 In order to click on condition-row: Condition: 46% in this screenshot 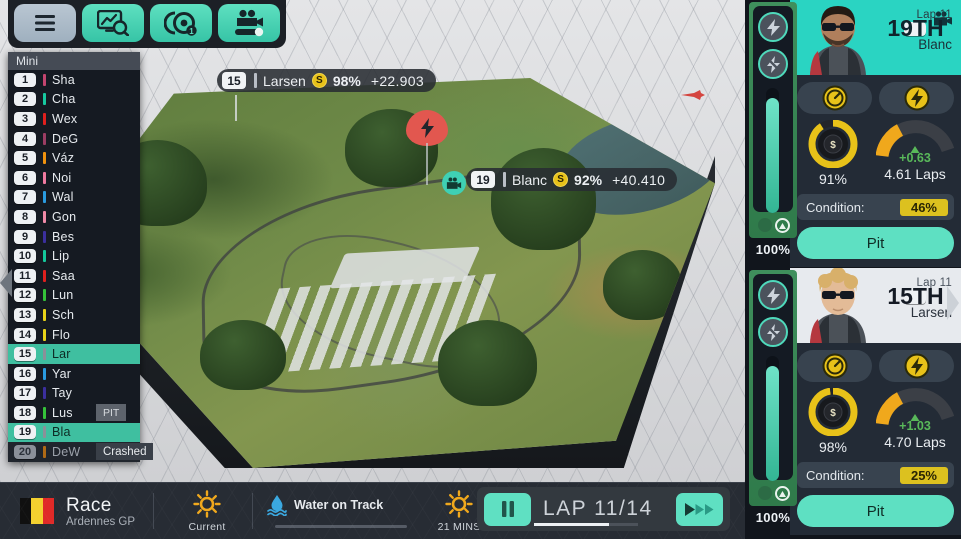, I will do `click(875, 207)`.